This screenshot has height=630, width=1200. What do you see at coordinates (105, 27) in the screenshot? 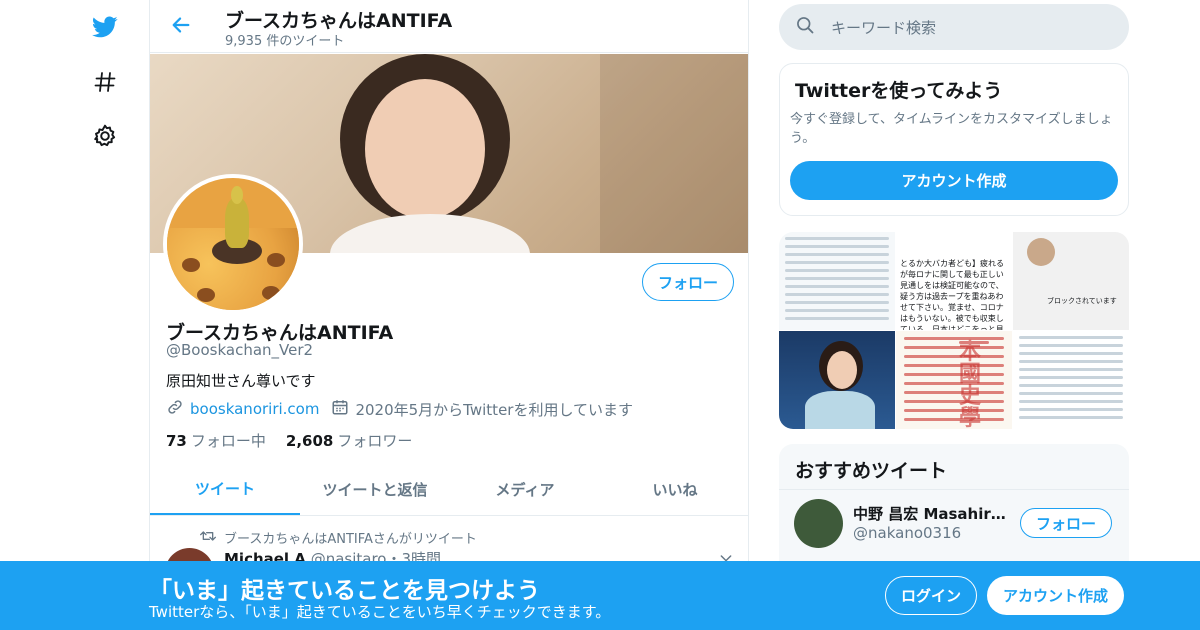
I see `twitter-logo-icon` at bounding box center [105, 27].